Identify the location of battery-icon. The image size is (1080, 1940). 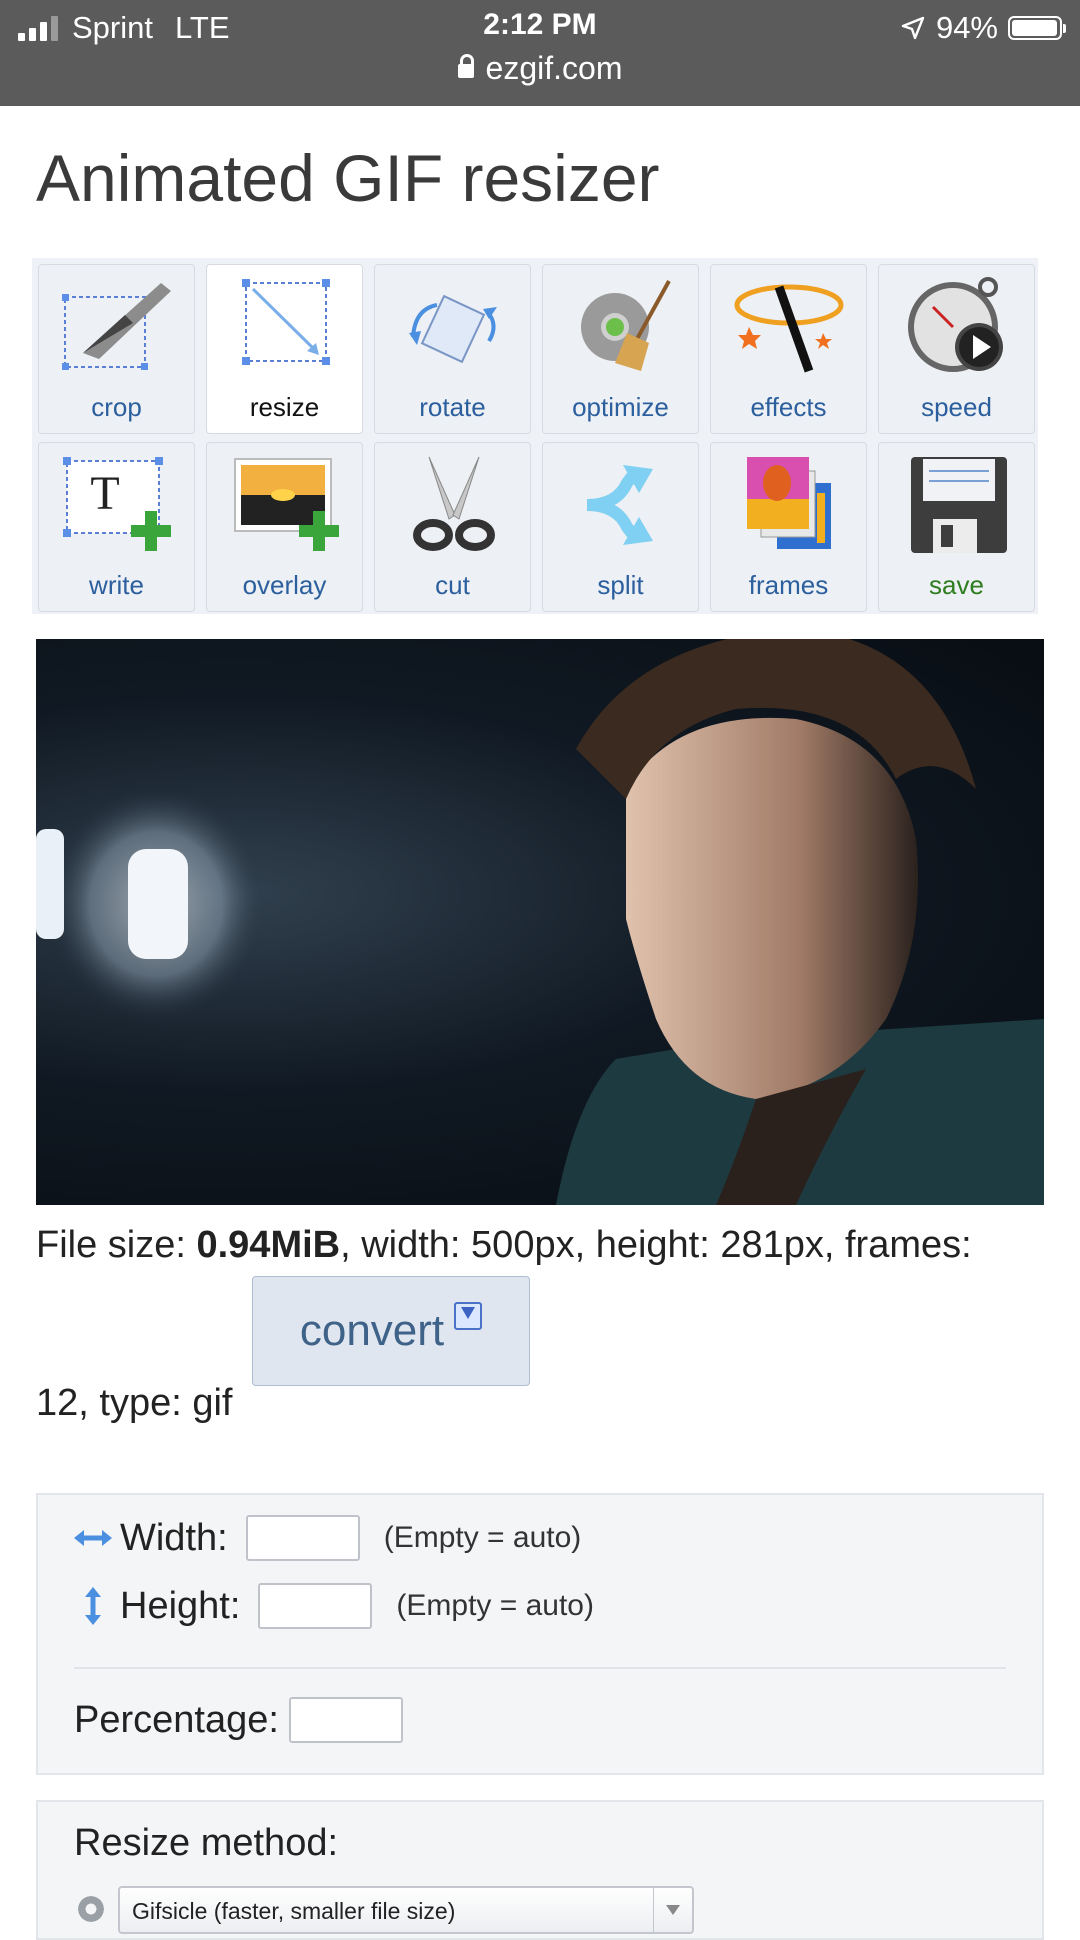
(1037, 28).